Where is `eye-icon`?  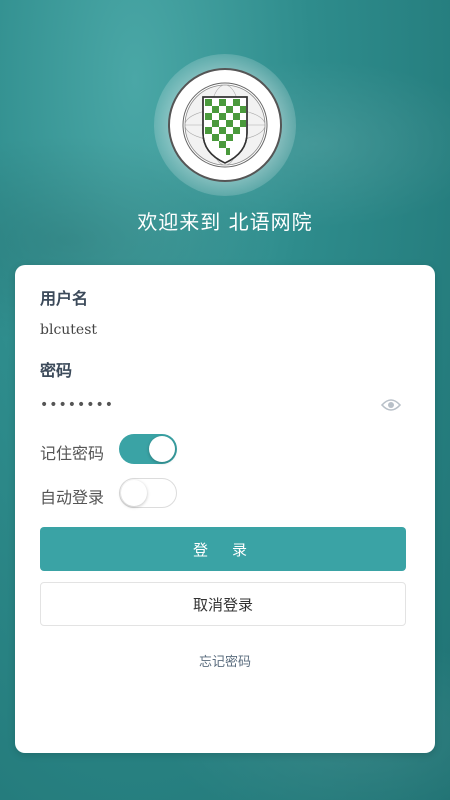
eye-icon is located at coordinates (391, 405).